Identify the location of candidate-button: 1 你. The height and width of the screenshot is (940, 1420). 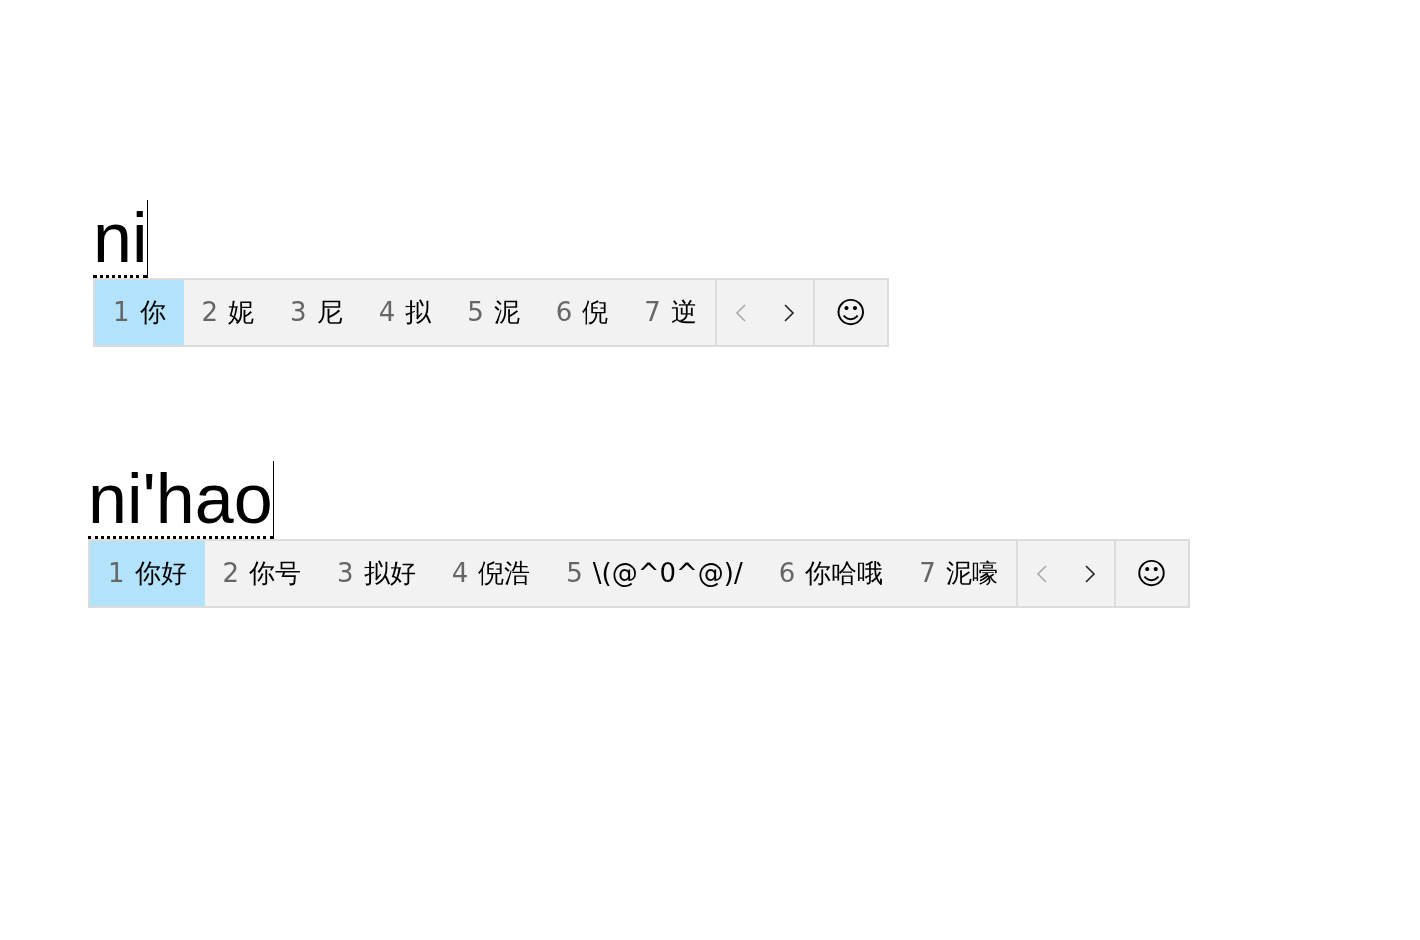
(139, 312).